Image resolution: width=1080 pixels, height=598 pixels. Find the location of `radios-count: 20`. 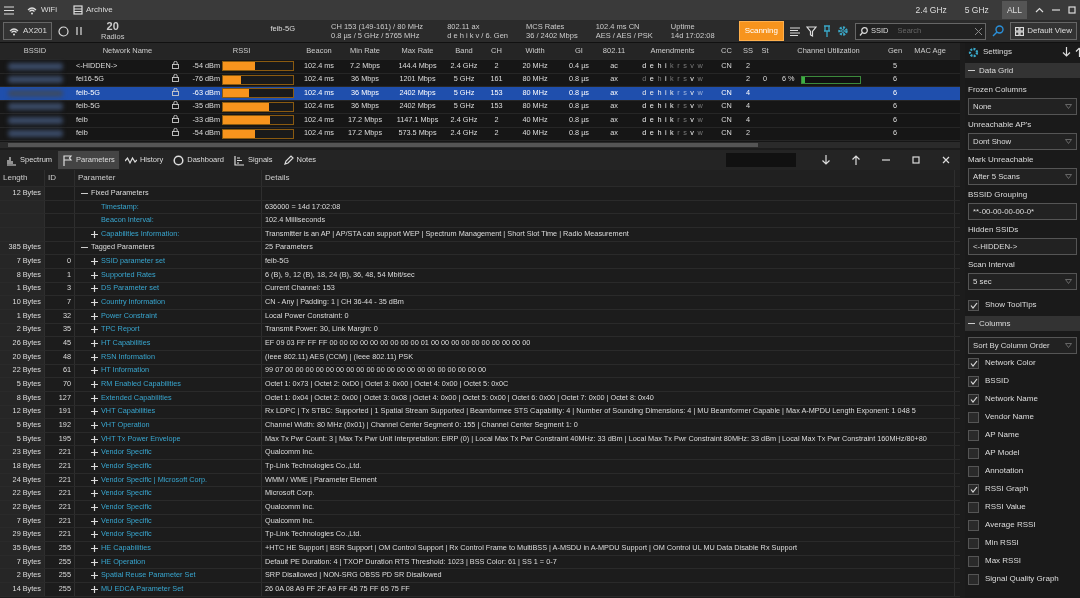

radios-count: 20 is located at coordinates (112, 26).